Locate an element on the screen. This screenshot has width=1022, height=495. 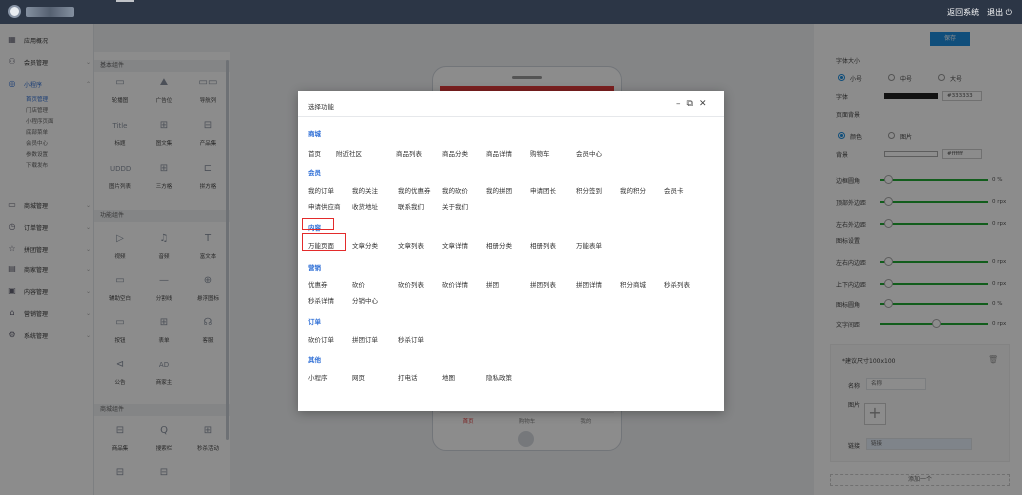
function-link: 万能表单 is located at coordinates (589, 245).